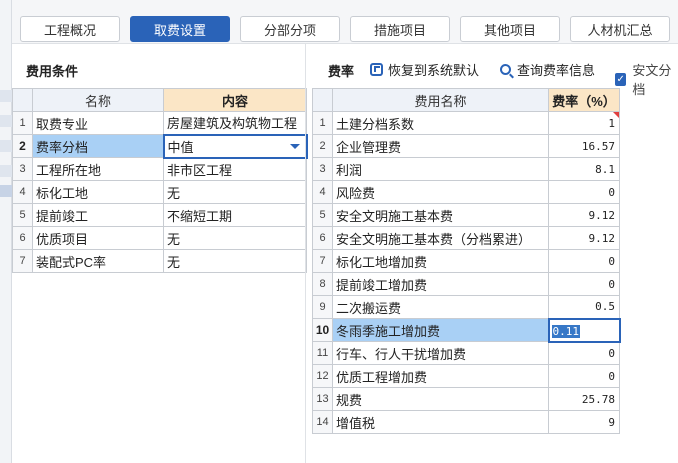 Image resolution: width=678 pixels, height=463 pixels. Describe the element at coordinates (440, 422) in the screenshot. I see `fee-name: 增值税` at that location.